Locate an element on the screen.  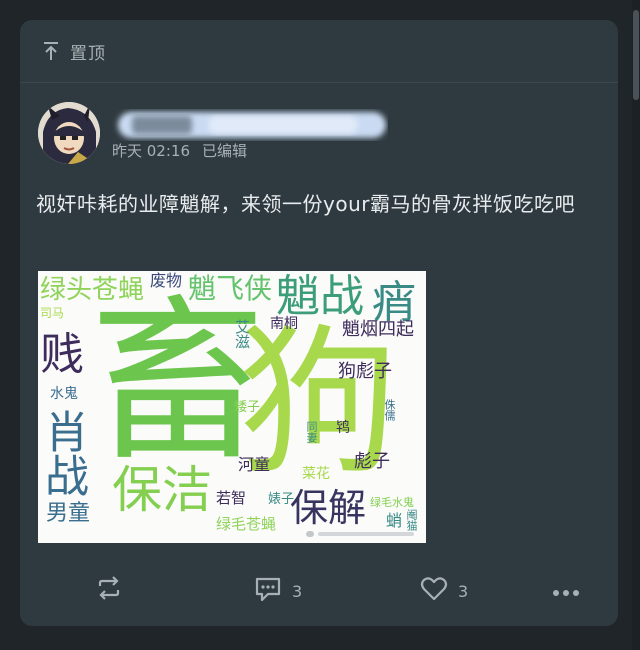
comment-icon is located at coordinates (268, 591).